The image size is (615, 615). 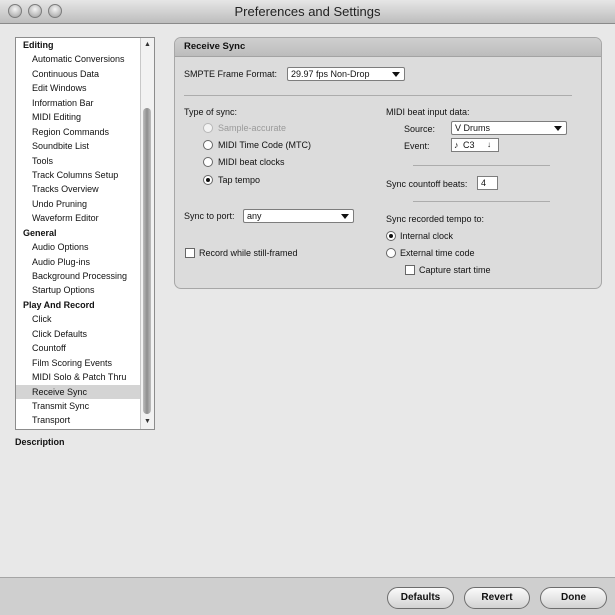 I want to click on radio-midi-time-code, so click(x=208, y=145).